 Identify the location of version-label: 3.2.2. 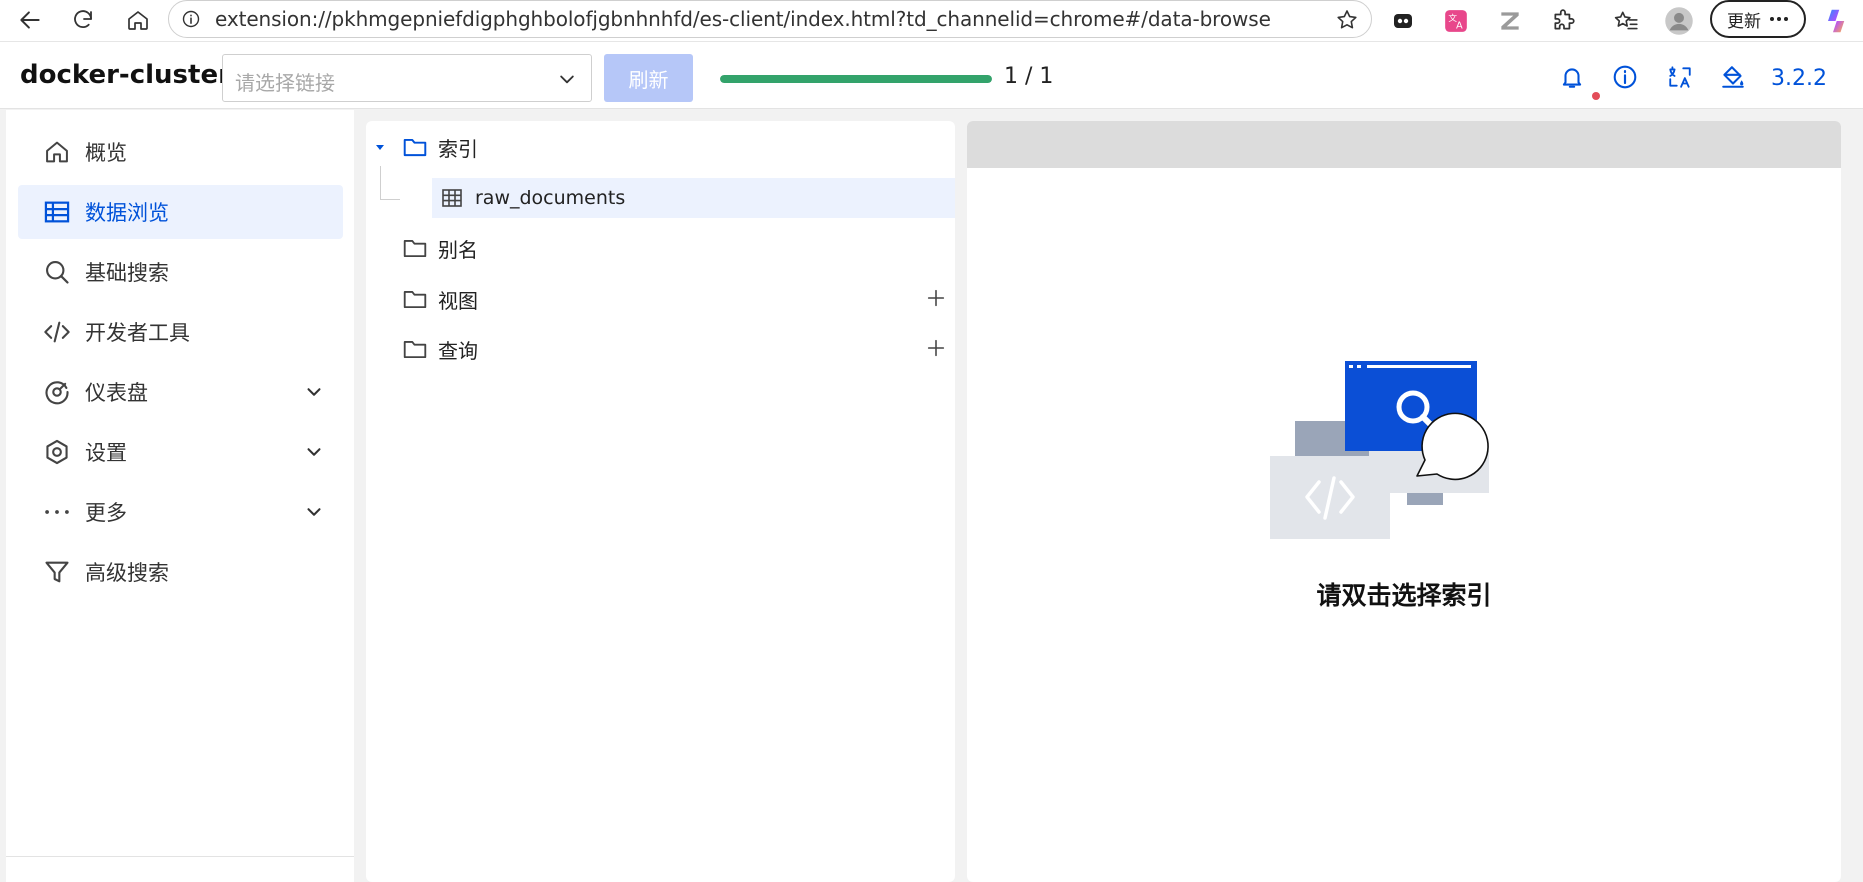
(1799, 78).